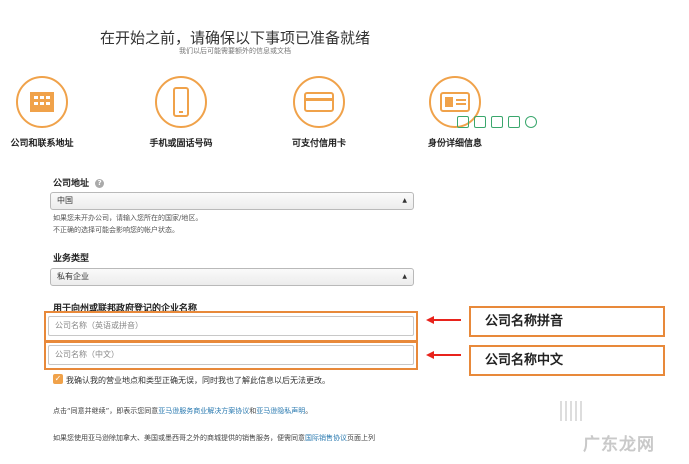  What do you see at coordinates (116, 230) in the screenshot?
I see `address-hint-2: 不正确的选择可能会影响您的帐户状态。` at bounding box center [116, 230].